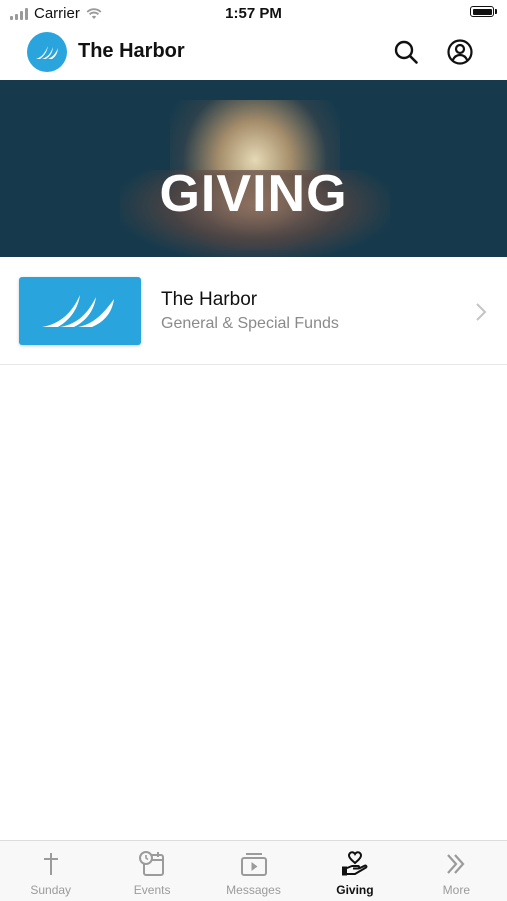 The height and width of the screenshot is (901, 507). I want to click on tab-giving: Giving, so click(354, 871).